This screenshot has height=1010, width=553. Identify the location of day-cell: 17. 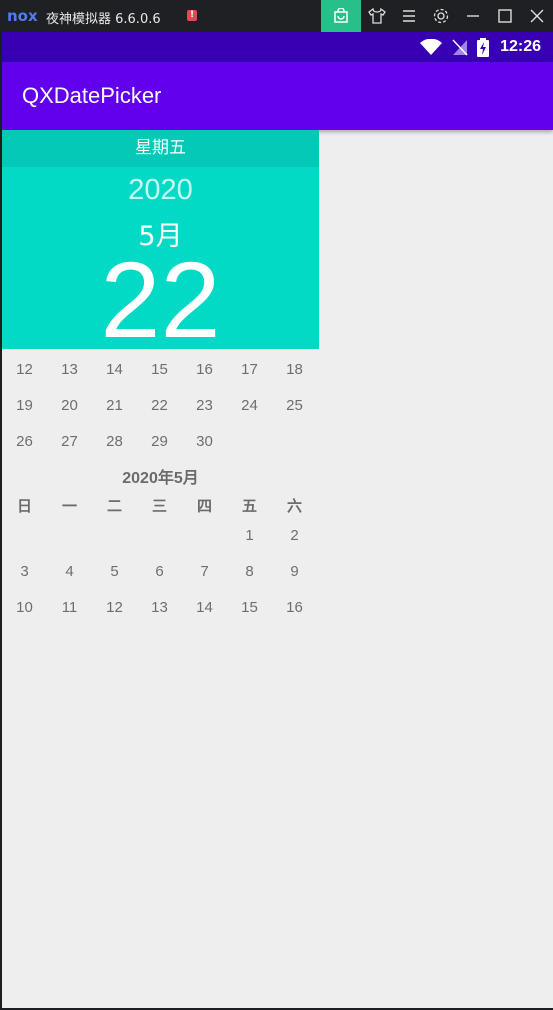
(249, 369).